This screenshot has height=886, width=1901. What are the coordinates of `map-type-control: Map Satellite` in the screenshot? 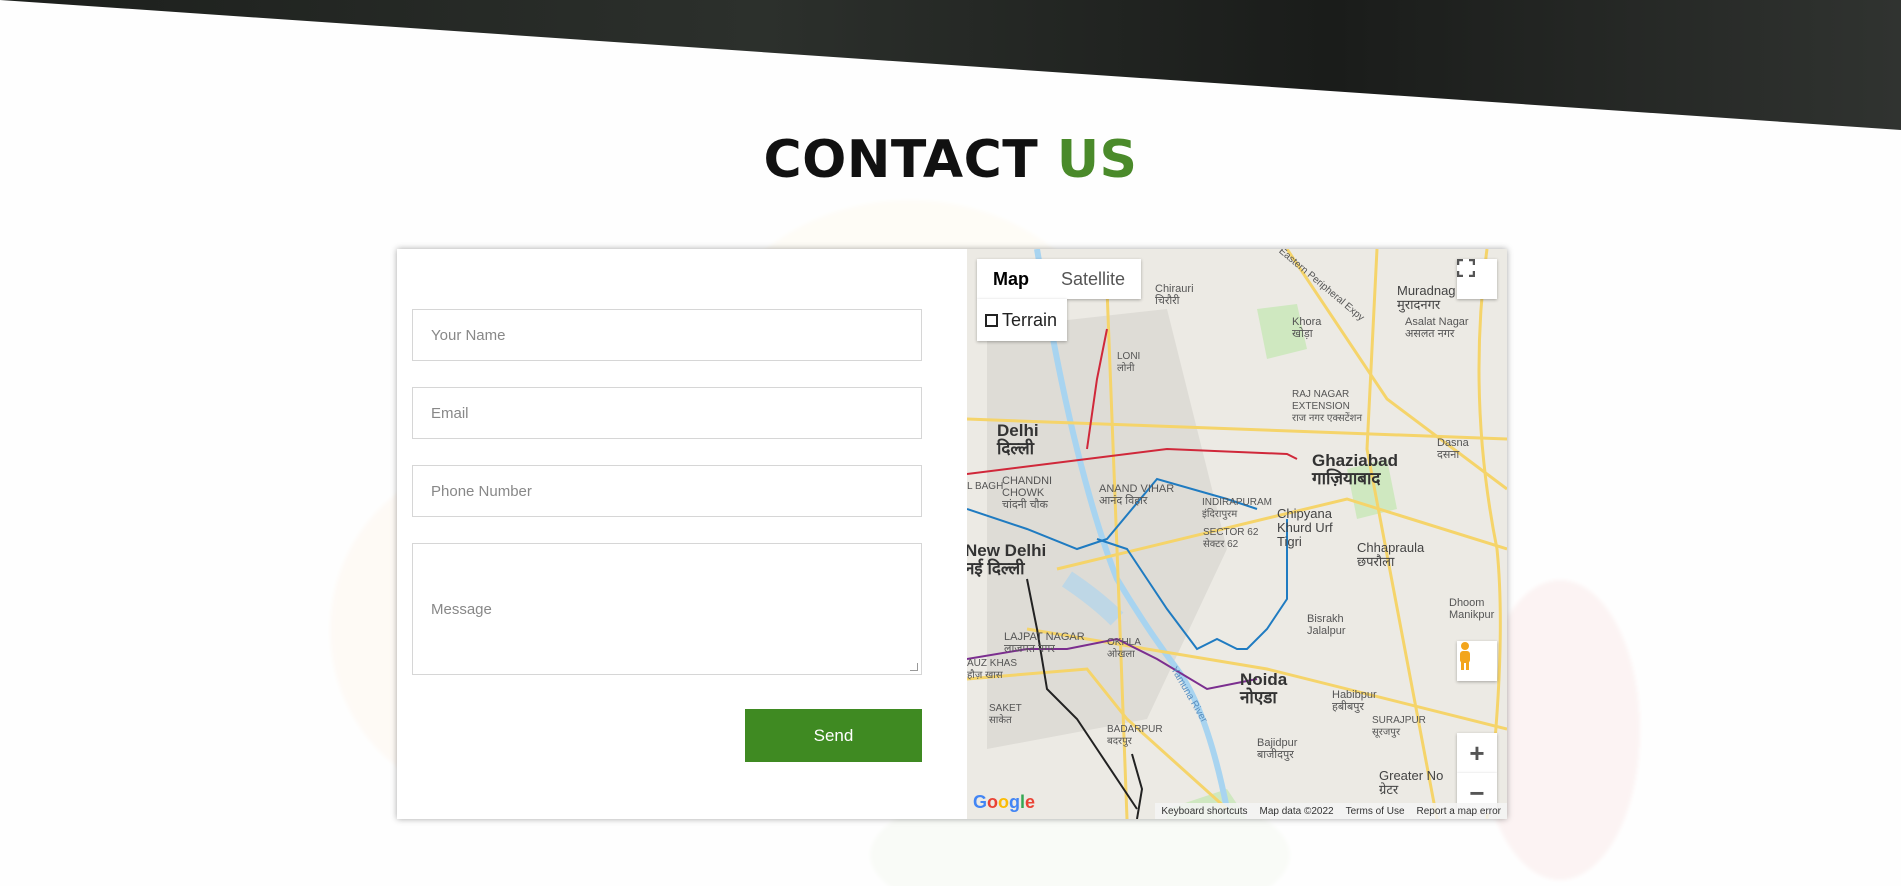 It's located at (1059, 279).